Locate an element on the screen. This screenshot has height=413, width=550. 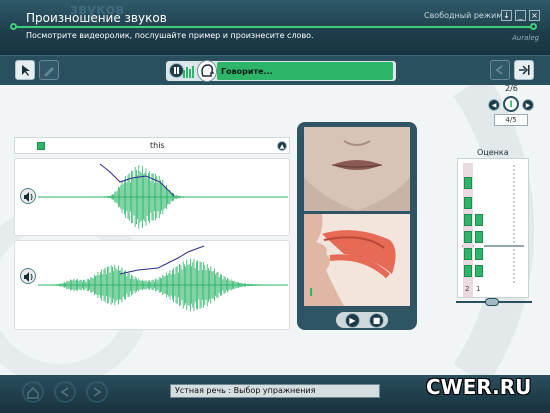
level-meter-icon is located at coordinates (189, 70).